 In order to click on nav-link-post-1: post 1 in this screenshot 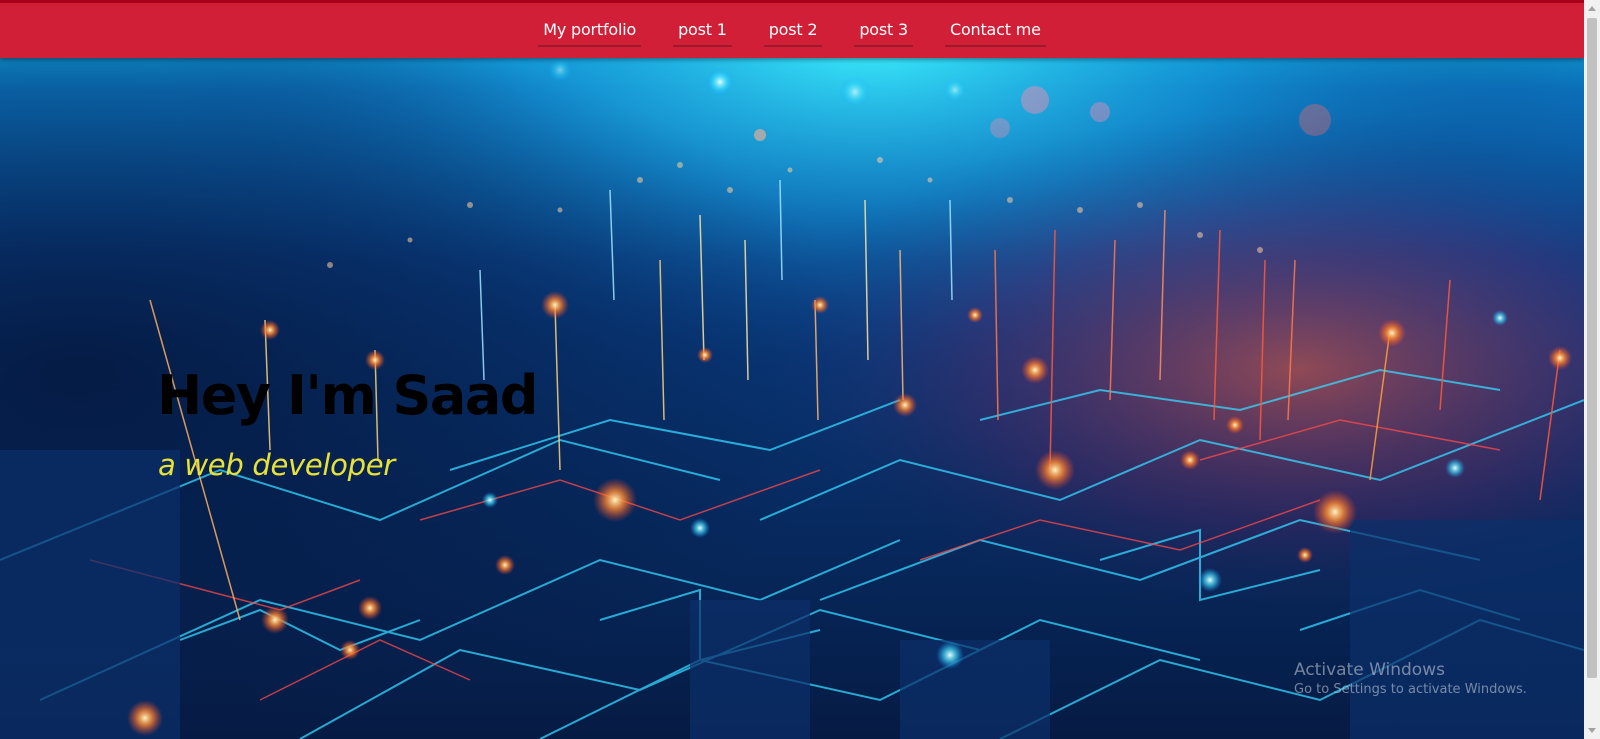, I will do `click(702, 32)`.